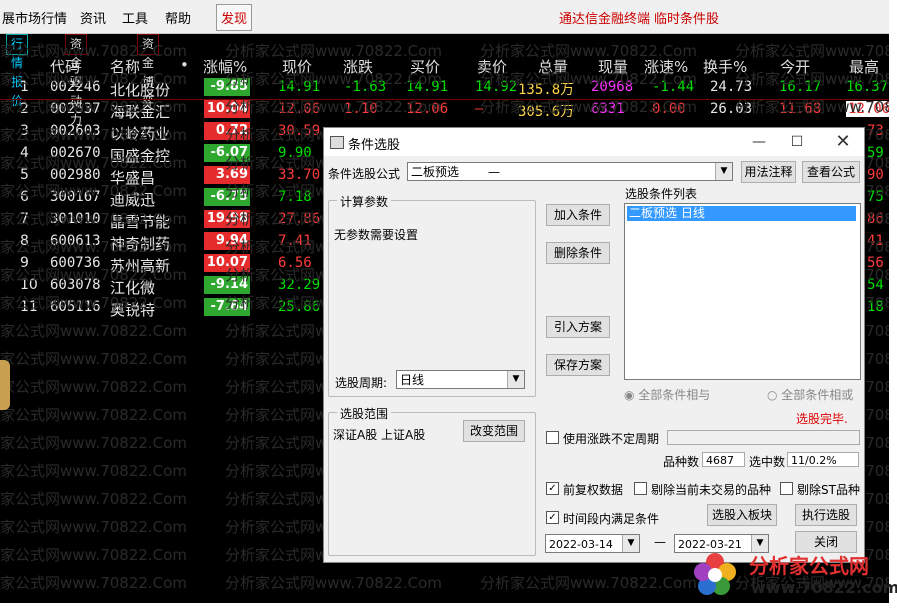 Image resolution: width=897 pixels, height=612 pixels. Describe the element at coordinates (578, 327) in the screenshot. I see `import-scheme-button: 引入方案` at that location.